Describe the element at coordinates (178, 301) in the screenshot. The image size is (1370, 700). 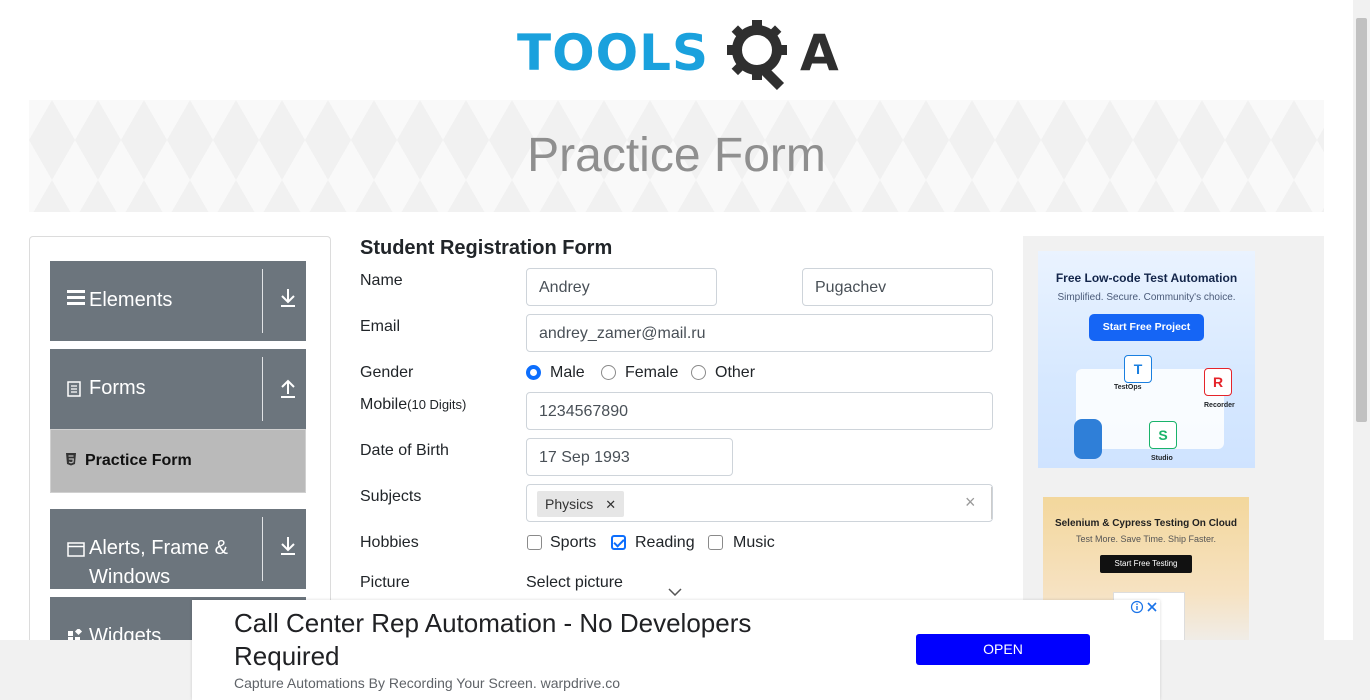
I see `sidebar-group-elements: Elements` at that location.